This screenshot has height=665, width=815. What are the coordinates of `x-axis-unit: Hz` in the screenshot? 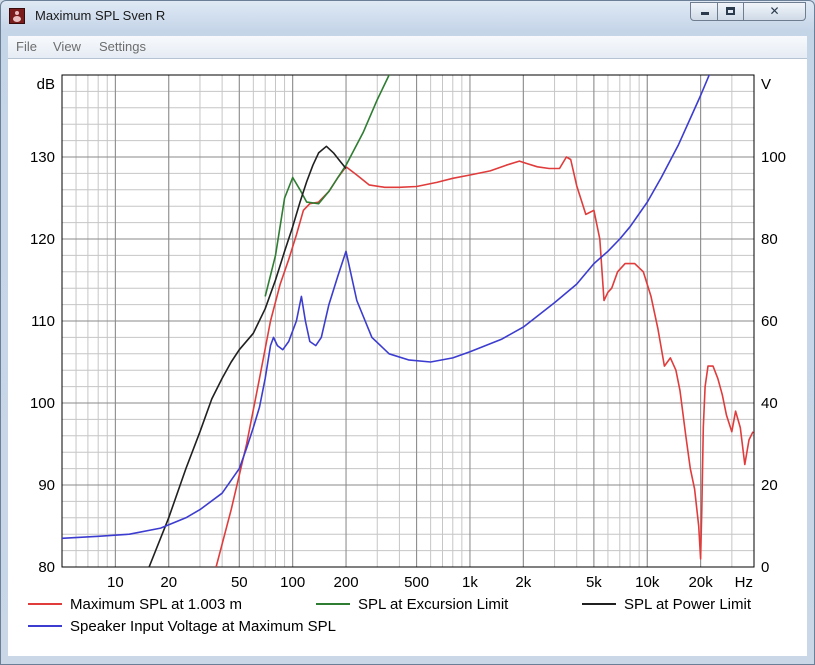 It's located at (744, 582).